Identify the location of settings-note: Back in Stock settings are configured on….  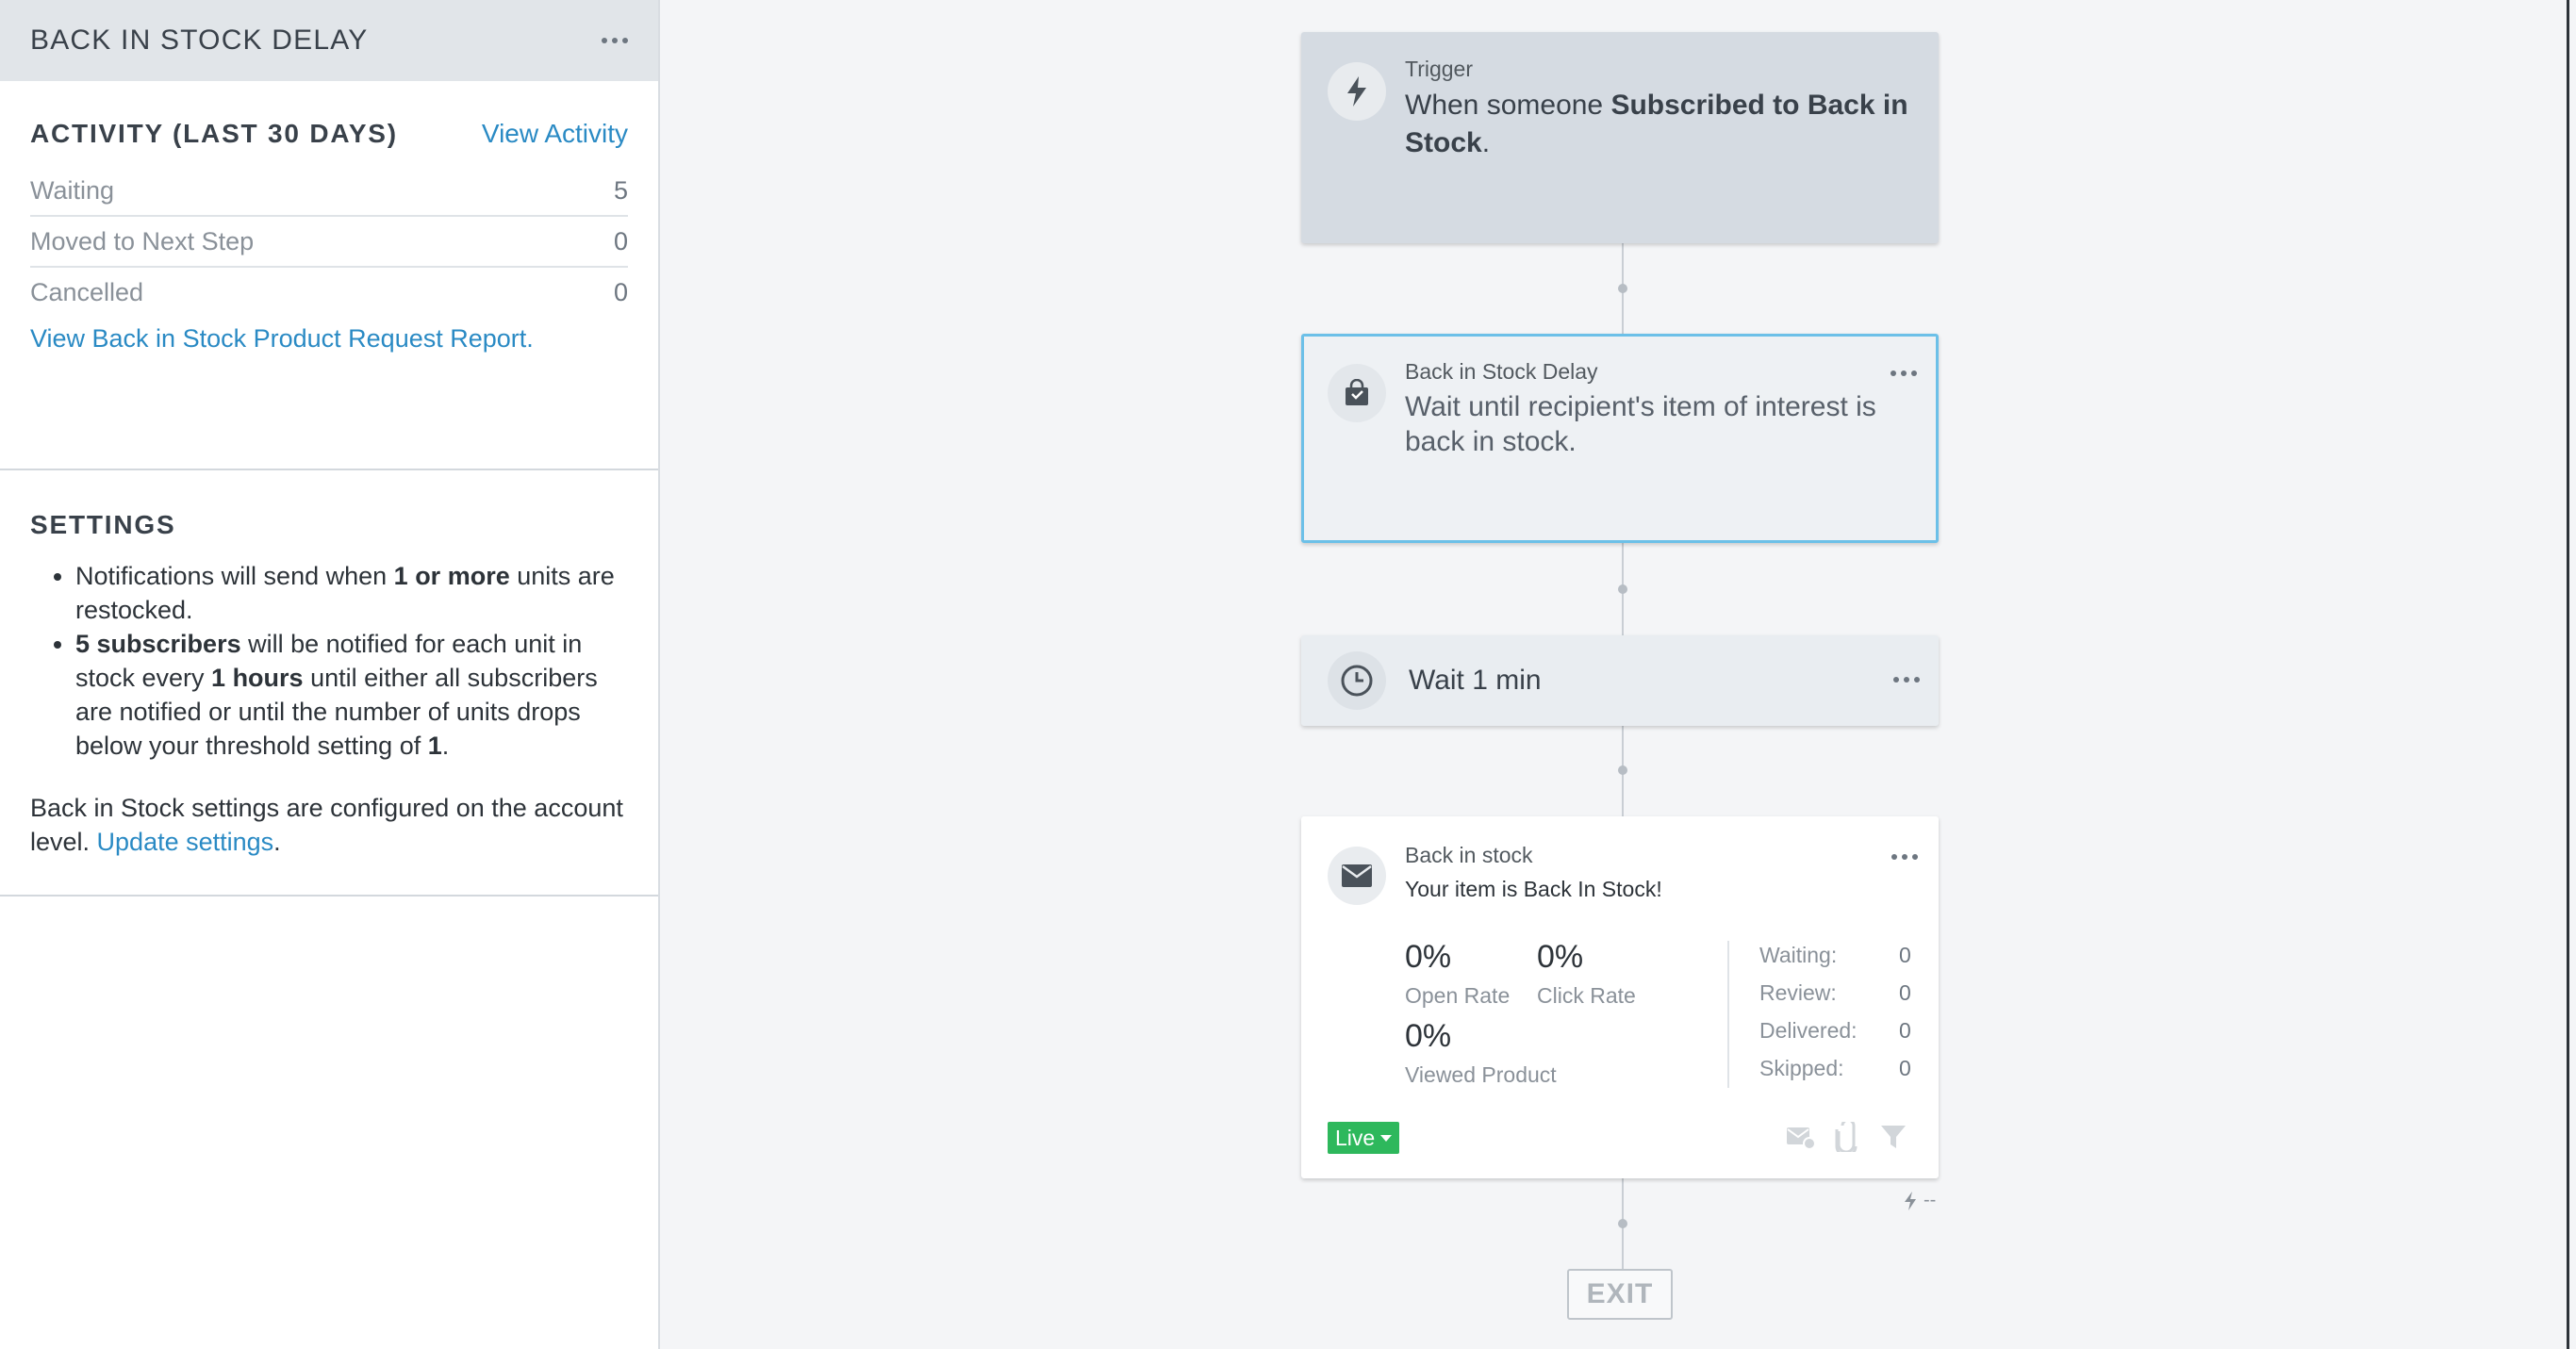
(326, 825).